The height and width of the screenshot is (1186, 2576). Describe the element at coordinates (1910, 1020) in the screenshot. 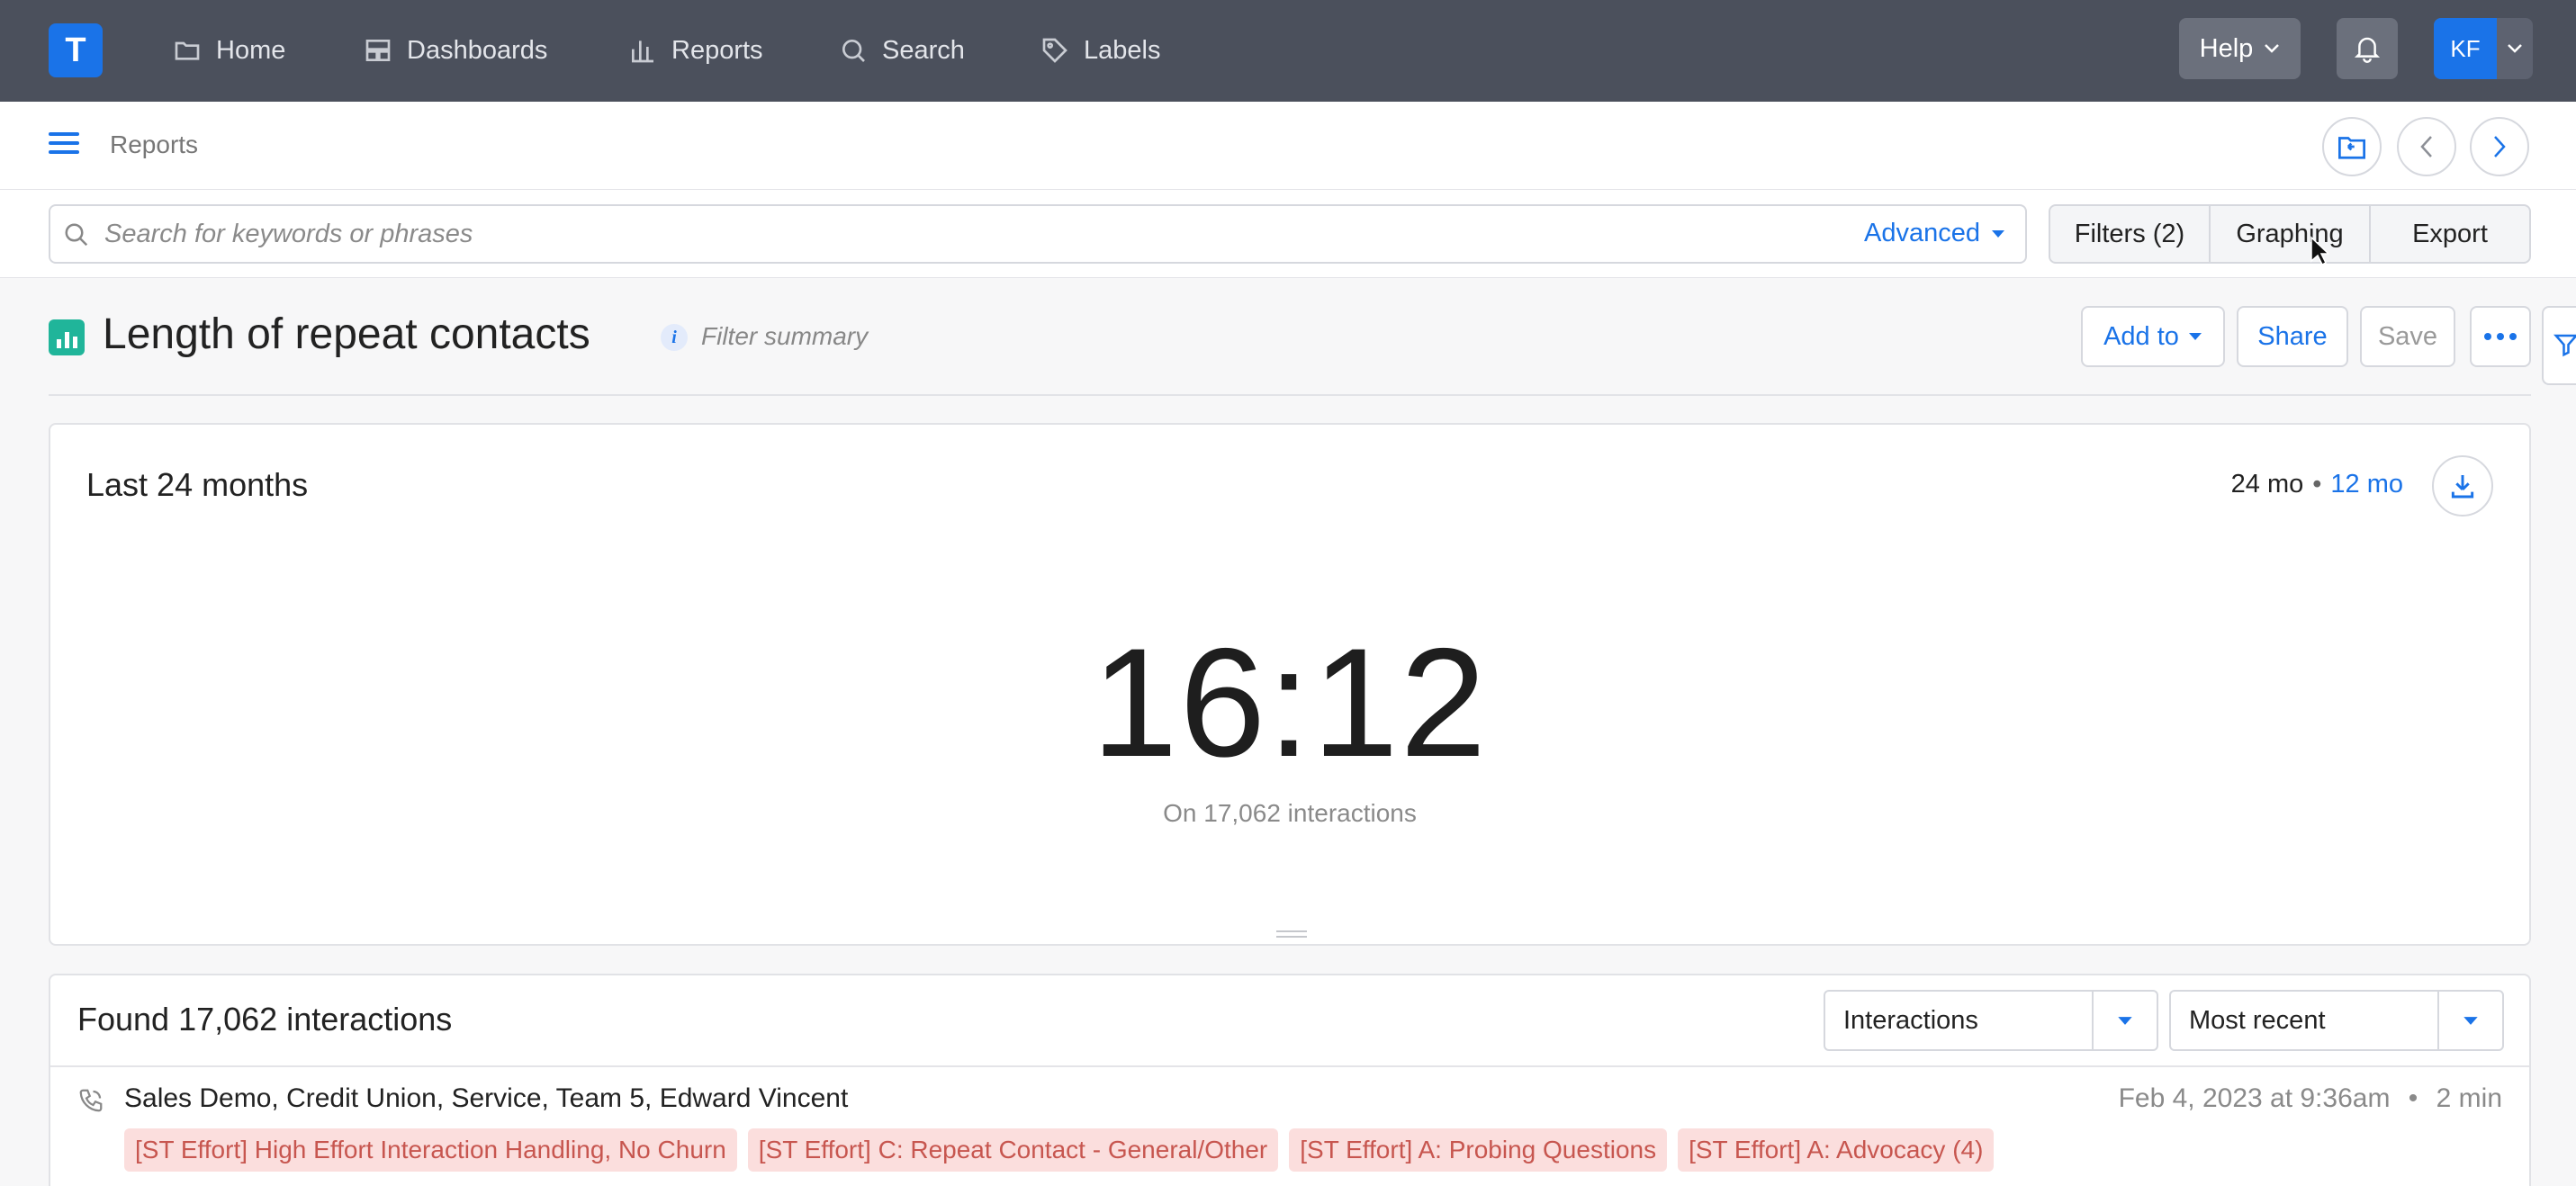

I see `view-select-value: Interactions` at that location.